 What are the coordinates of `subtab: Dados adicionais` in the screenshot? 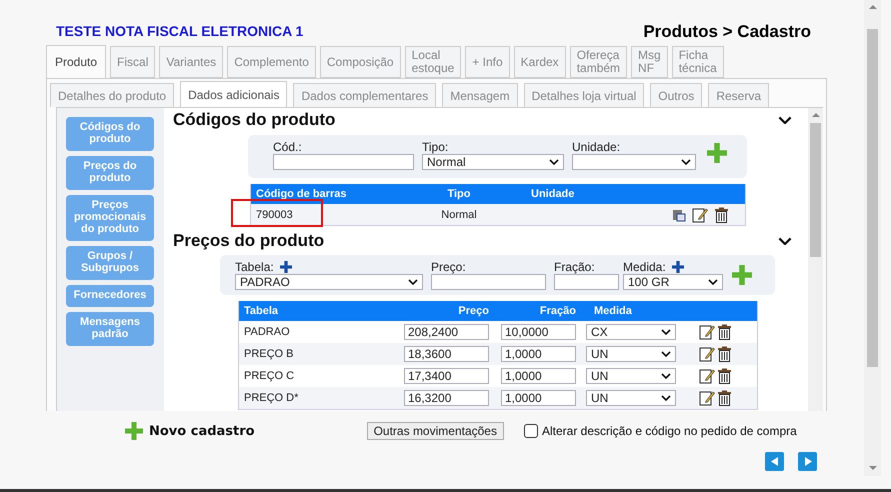 It's located at (234, 94).